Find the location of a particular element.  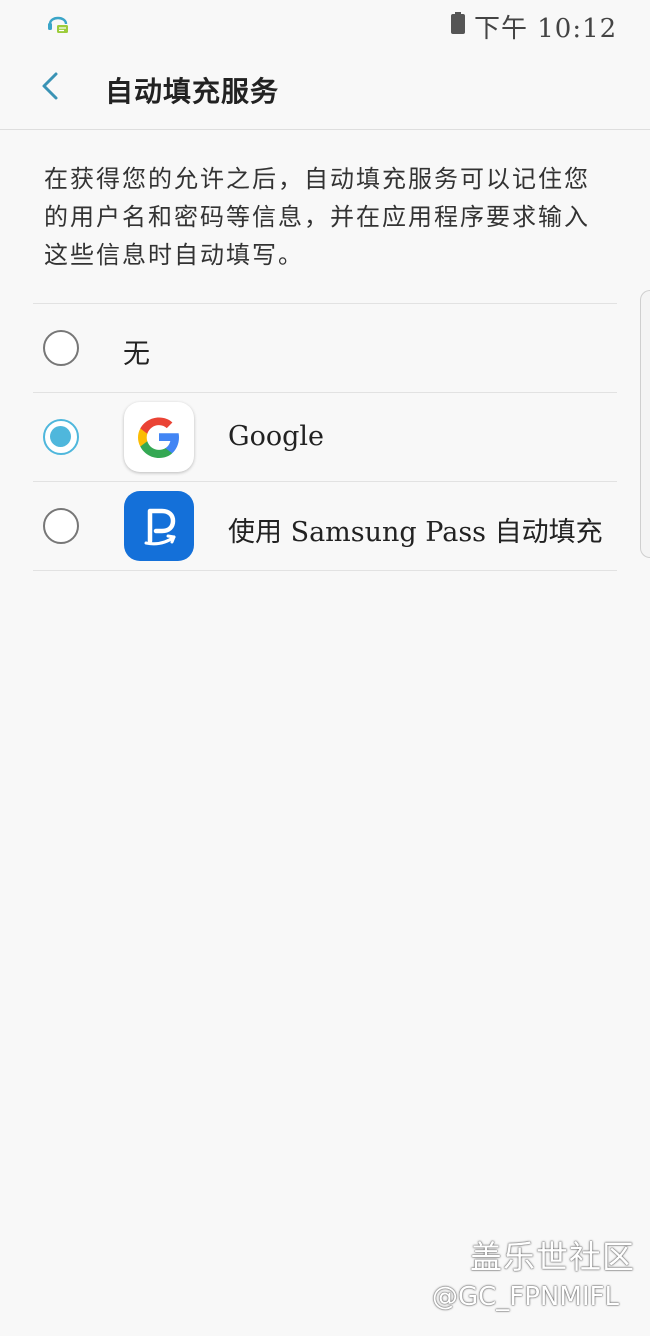

option-none-label: 无 is located at coordinates (136, 354).